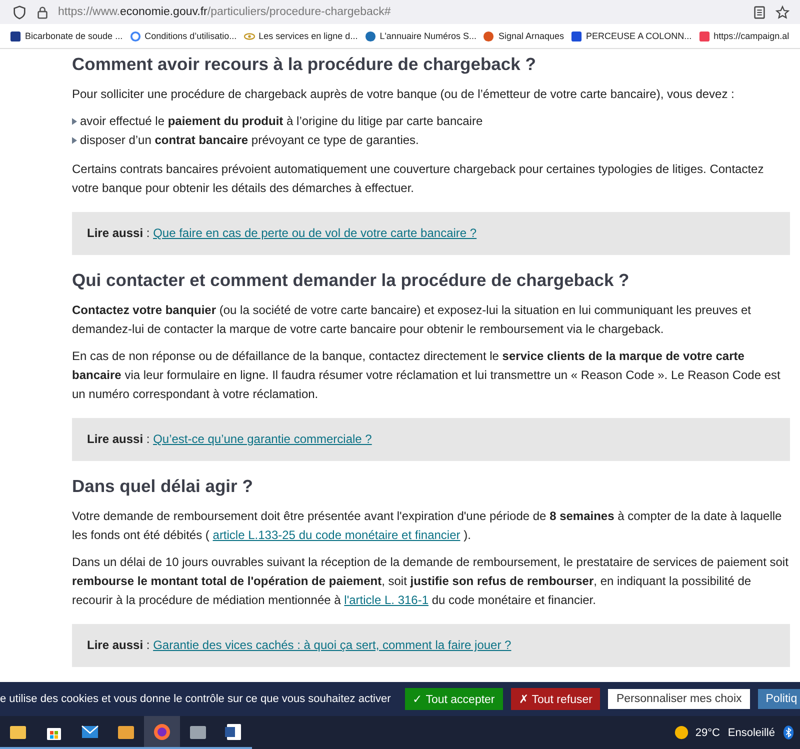 This screenshot has width=800, height=749. I want to click on list-item: disposer d’un contrat bancaire prévoyant ce type de garanties., so click(249, 140).